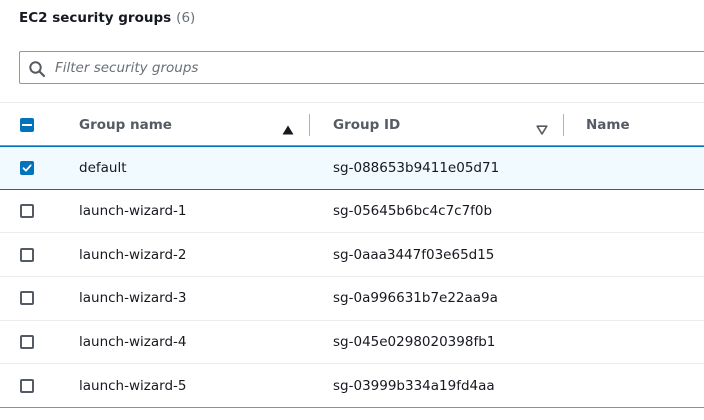  I want to click on group-name-cell: launch-wizard-1, so click(133, 211).